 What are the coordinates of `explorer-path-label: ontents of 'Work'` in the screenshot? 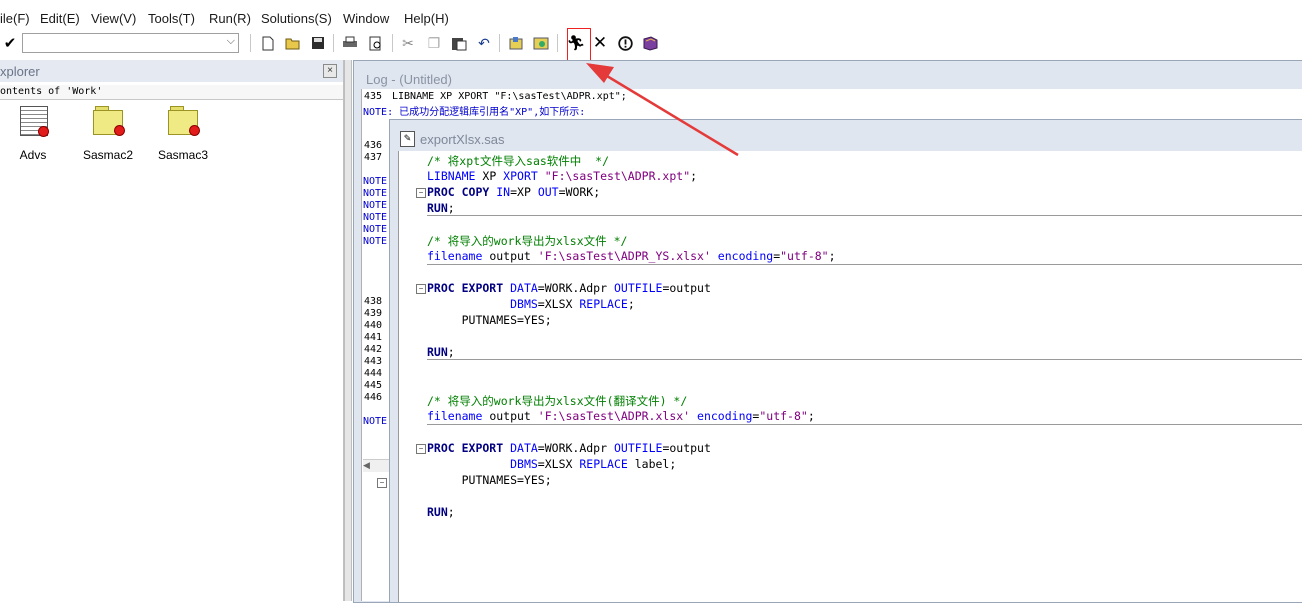 It's located at (51, 91).